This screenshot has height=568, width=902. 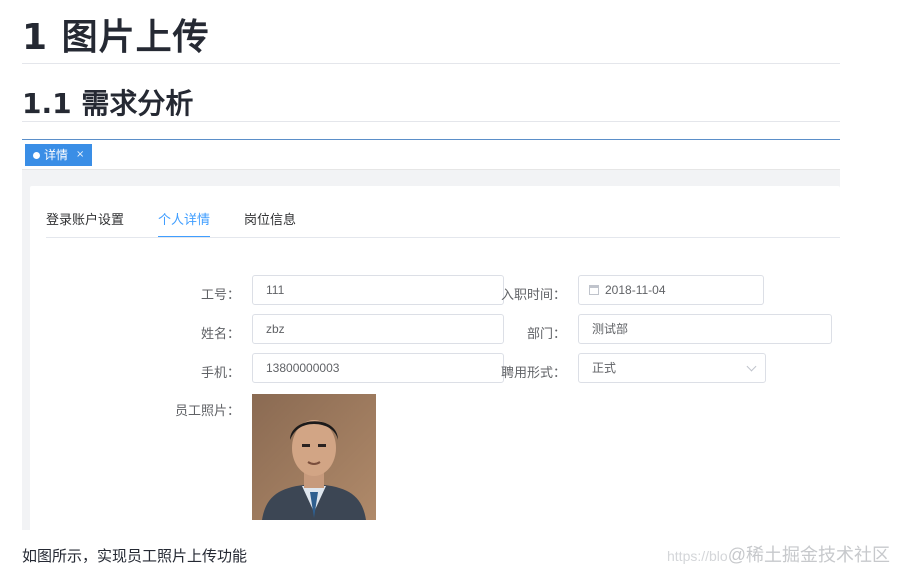 I want to click on watermark-site: https://blo, so click(x=697, y=556).